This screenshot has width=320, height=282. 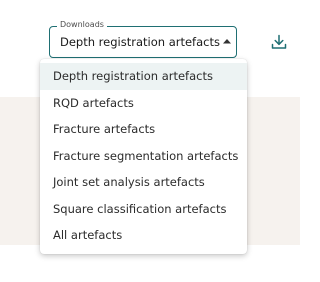 What do you see at coordinates (143, 103) in the screenshot?
I see `option-rqd-artefacts: RQD artefacts` at bounding box center [143, 103].